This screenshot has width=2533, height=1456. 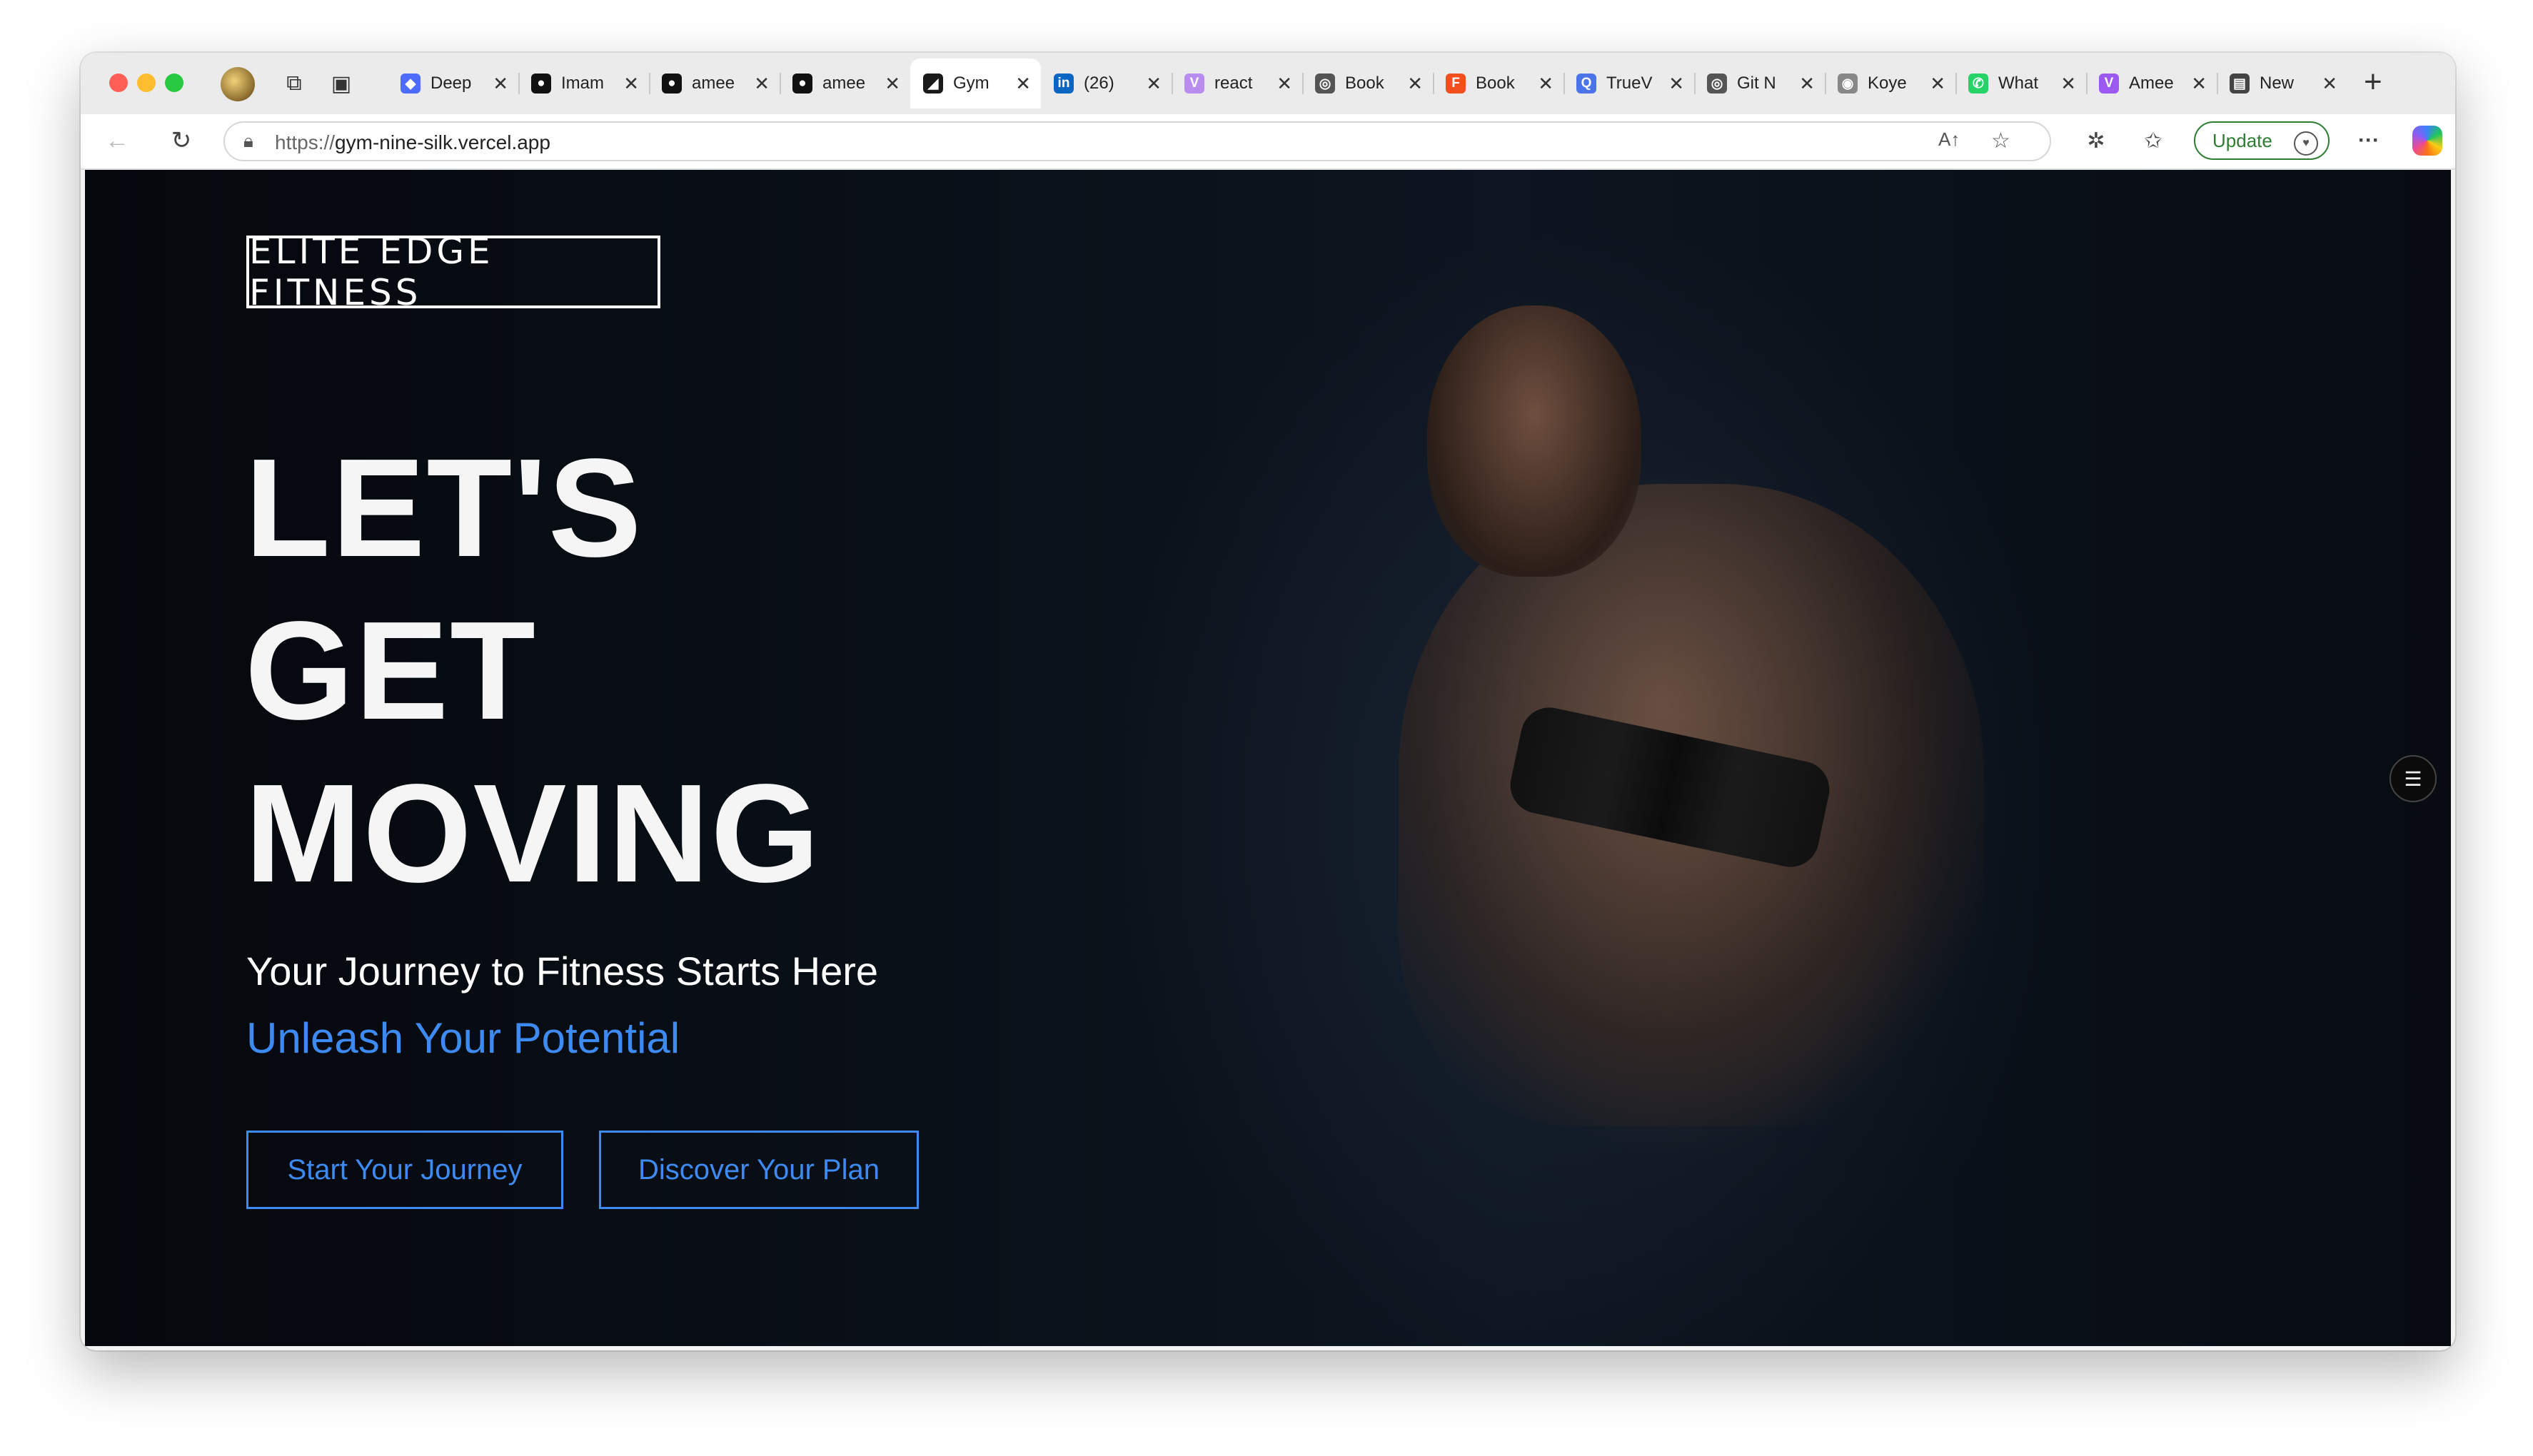 I want to click on browser-tab: ◎ Git N ✕, so click(x=1760, y=83).